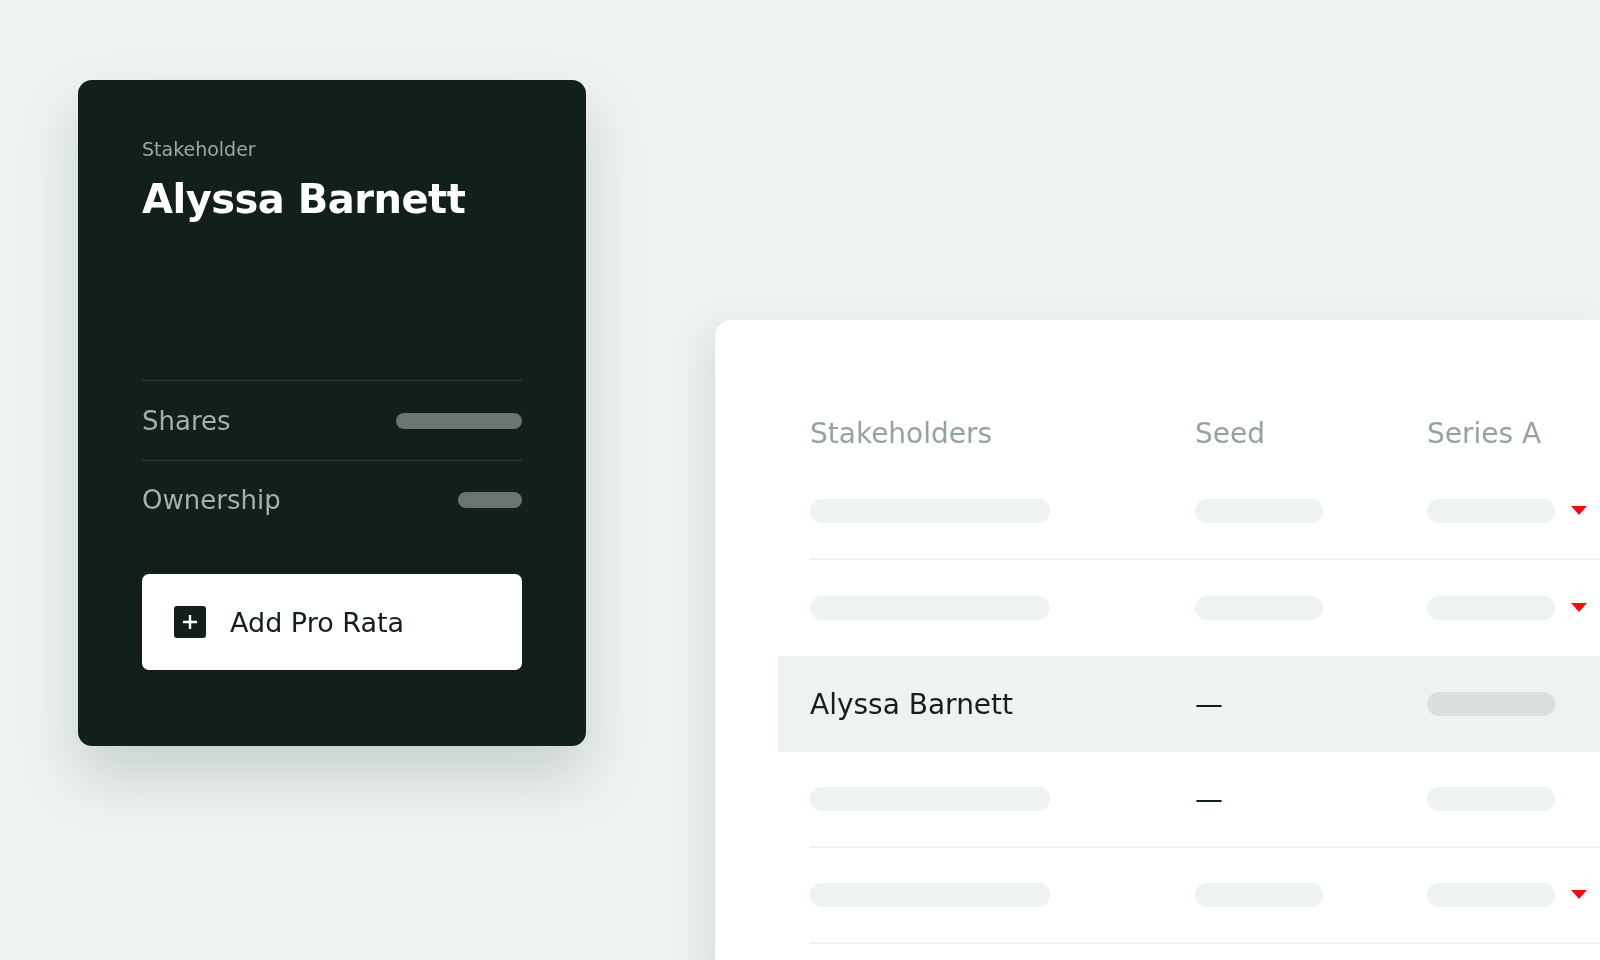  Describe the element at coordinates (304, 199) in the screenshot. I see `stakeholder-name: Alyssa Barnett` at that location.